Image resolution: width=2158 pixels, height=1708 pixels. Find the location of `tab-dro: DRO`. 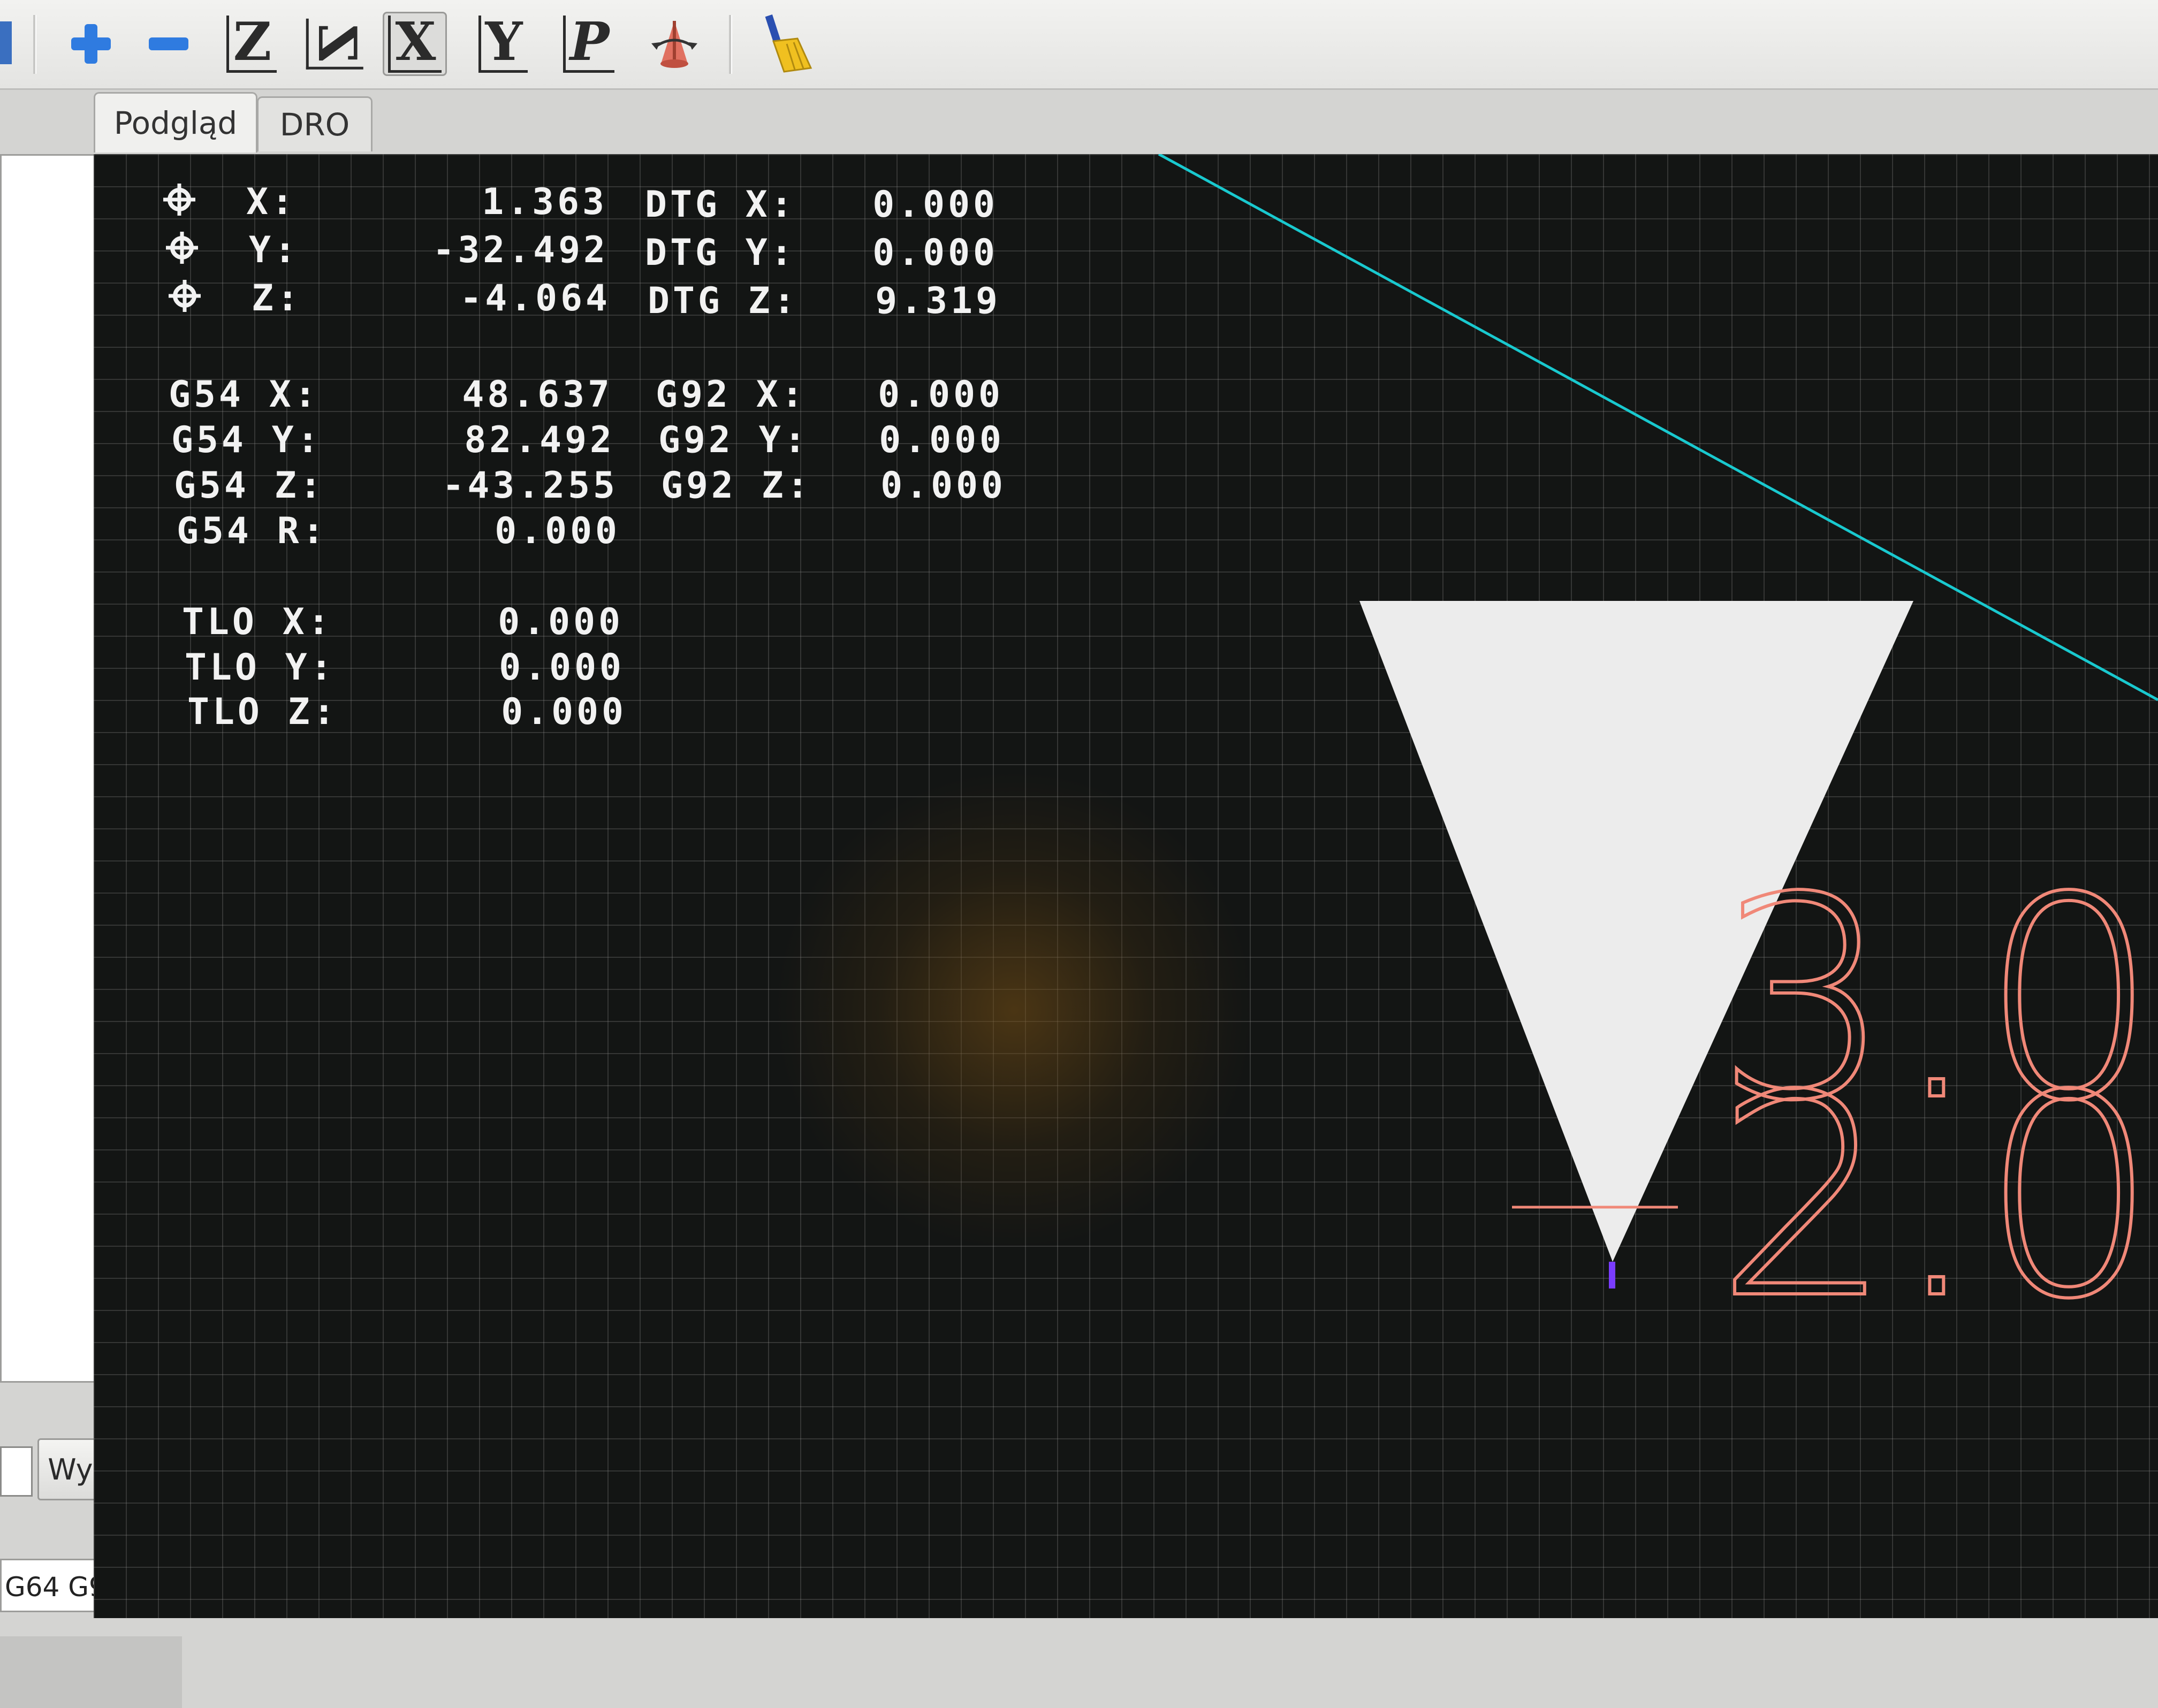

tab-dro: DRO is located at coordinates (315, 123).